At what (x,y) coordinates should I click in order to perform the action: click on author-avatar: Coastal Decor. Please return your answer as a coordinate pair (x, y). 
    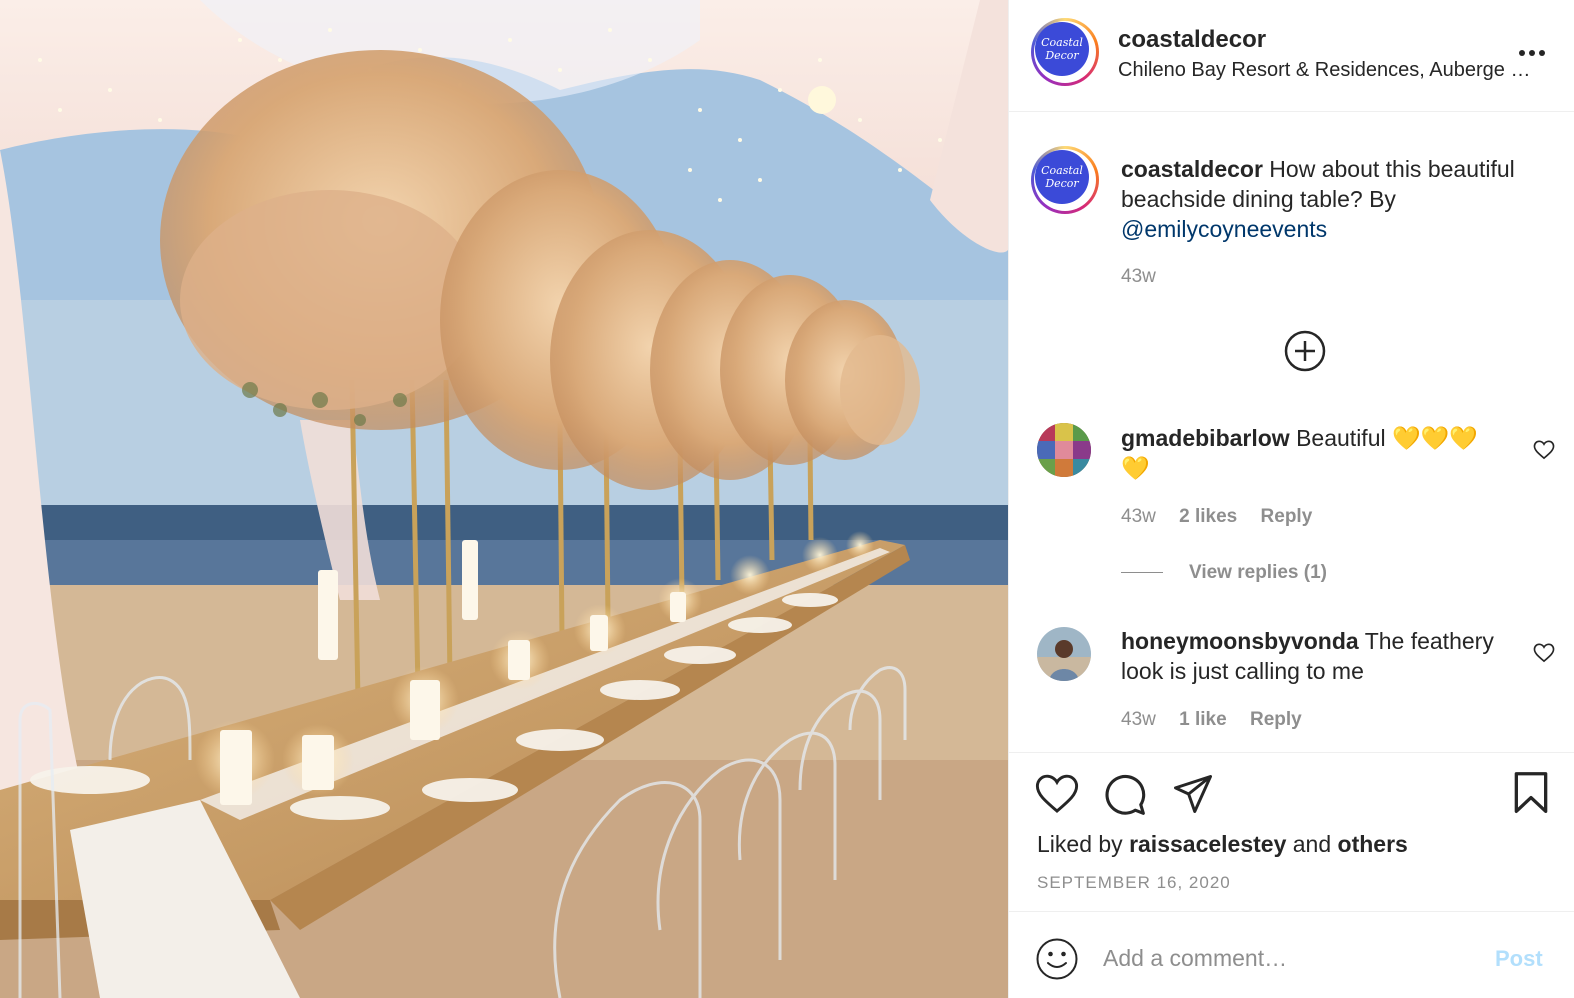
    Looking at the image, I should click on (1065, 52).